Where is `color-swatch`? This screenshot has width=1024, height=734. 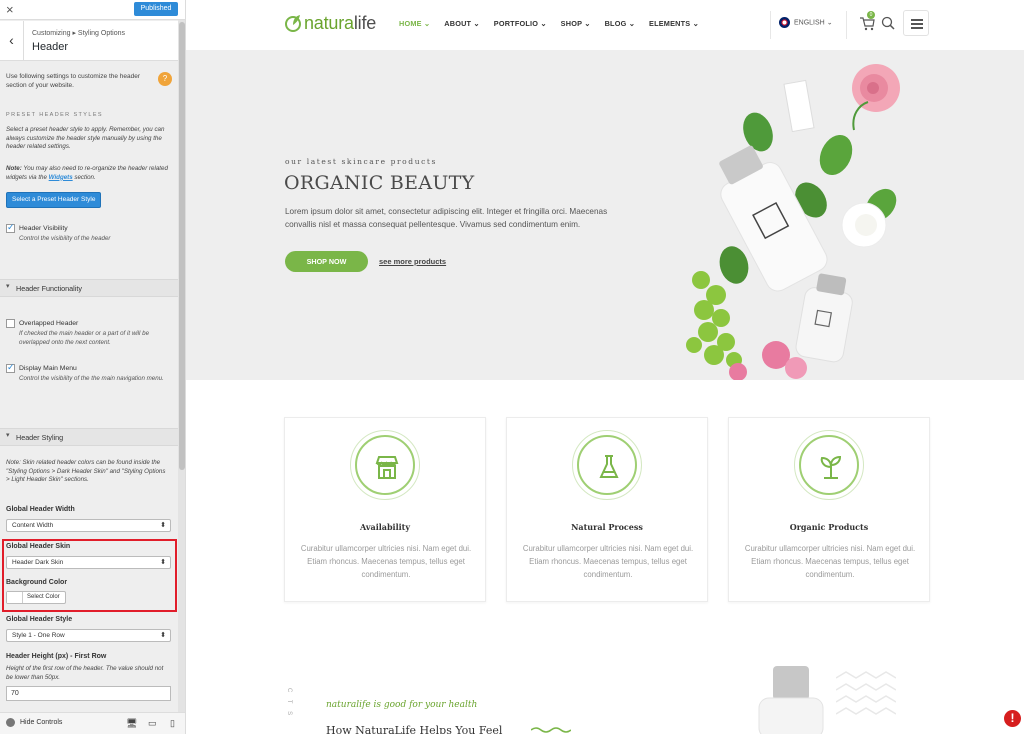 color-swatch is located at coordinates (15, 597).